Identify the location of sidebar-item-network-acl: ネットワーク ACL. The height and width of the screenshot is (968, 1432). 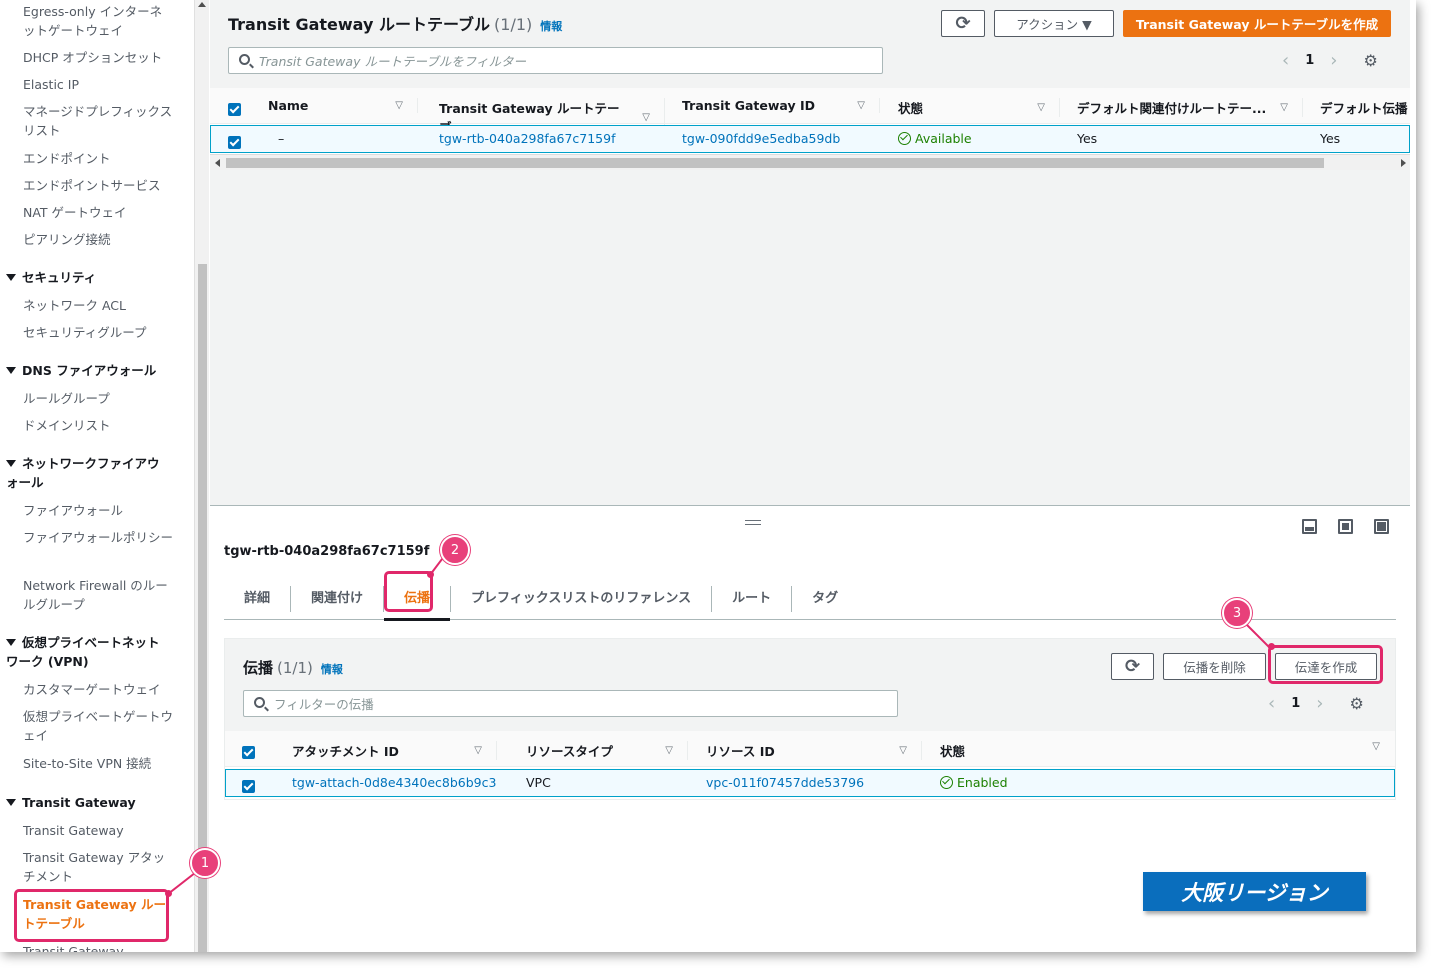
(98, 305).